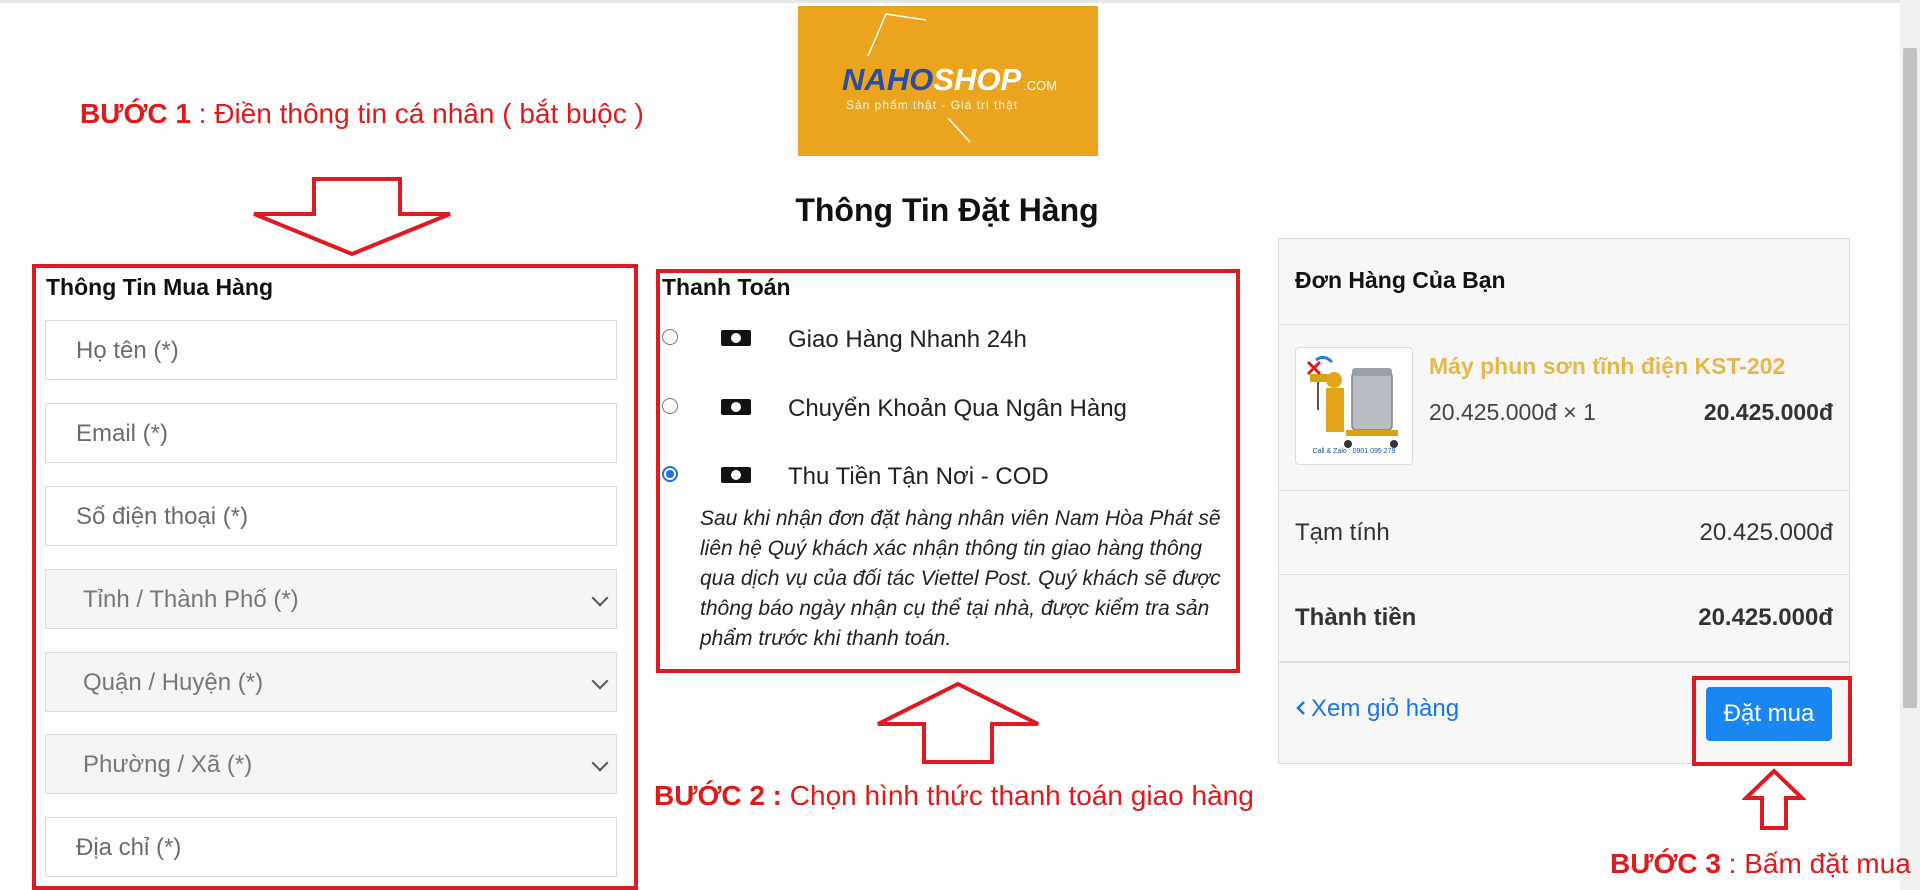 This screenshot has height=890, width=1920. Describe the element at coordinates (907, 339) in the screenshot. I see `payment-option-label: Giao Hàng Nhanh 24h` at that location.